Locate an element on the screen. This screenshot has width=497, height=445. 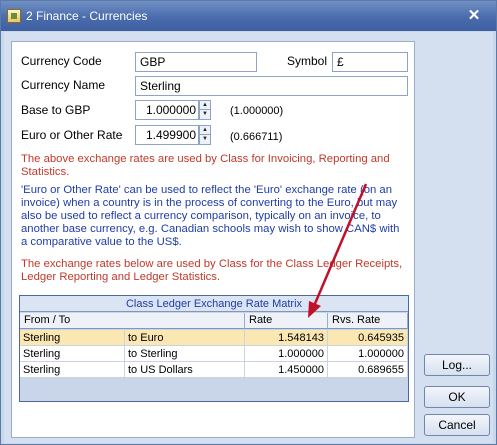
euro-rate-input: 1.499900 is located at coordinates (167, 135).